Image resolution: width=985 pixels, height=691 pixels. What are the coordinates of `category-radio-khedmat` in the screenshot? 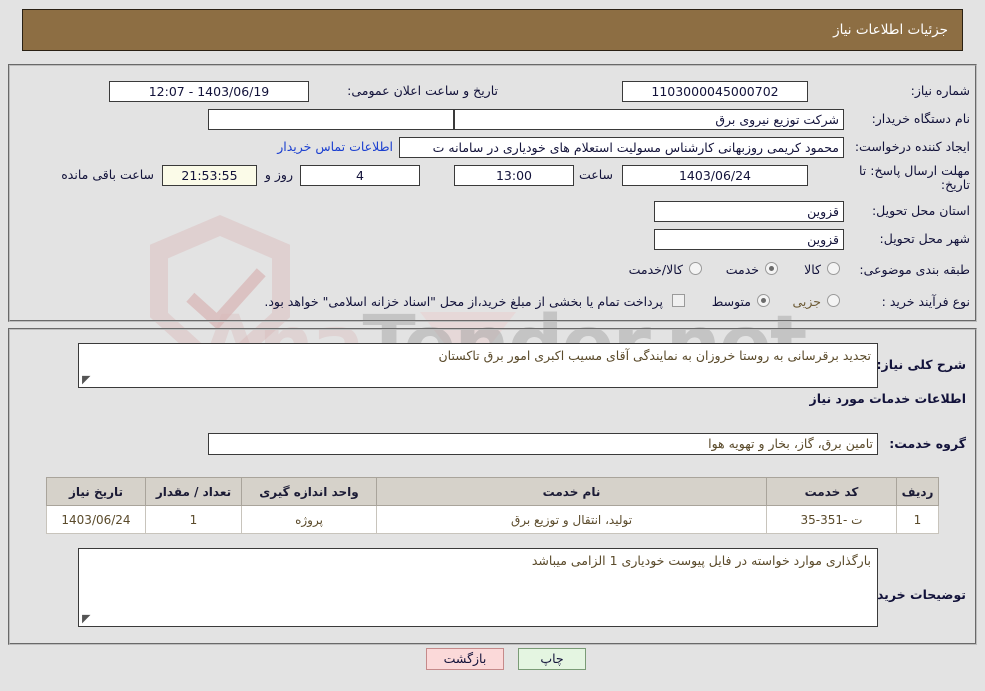 It's located at (771, 268).